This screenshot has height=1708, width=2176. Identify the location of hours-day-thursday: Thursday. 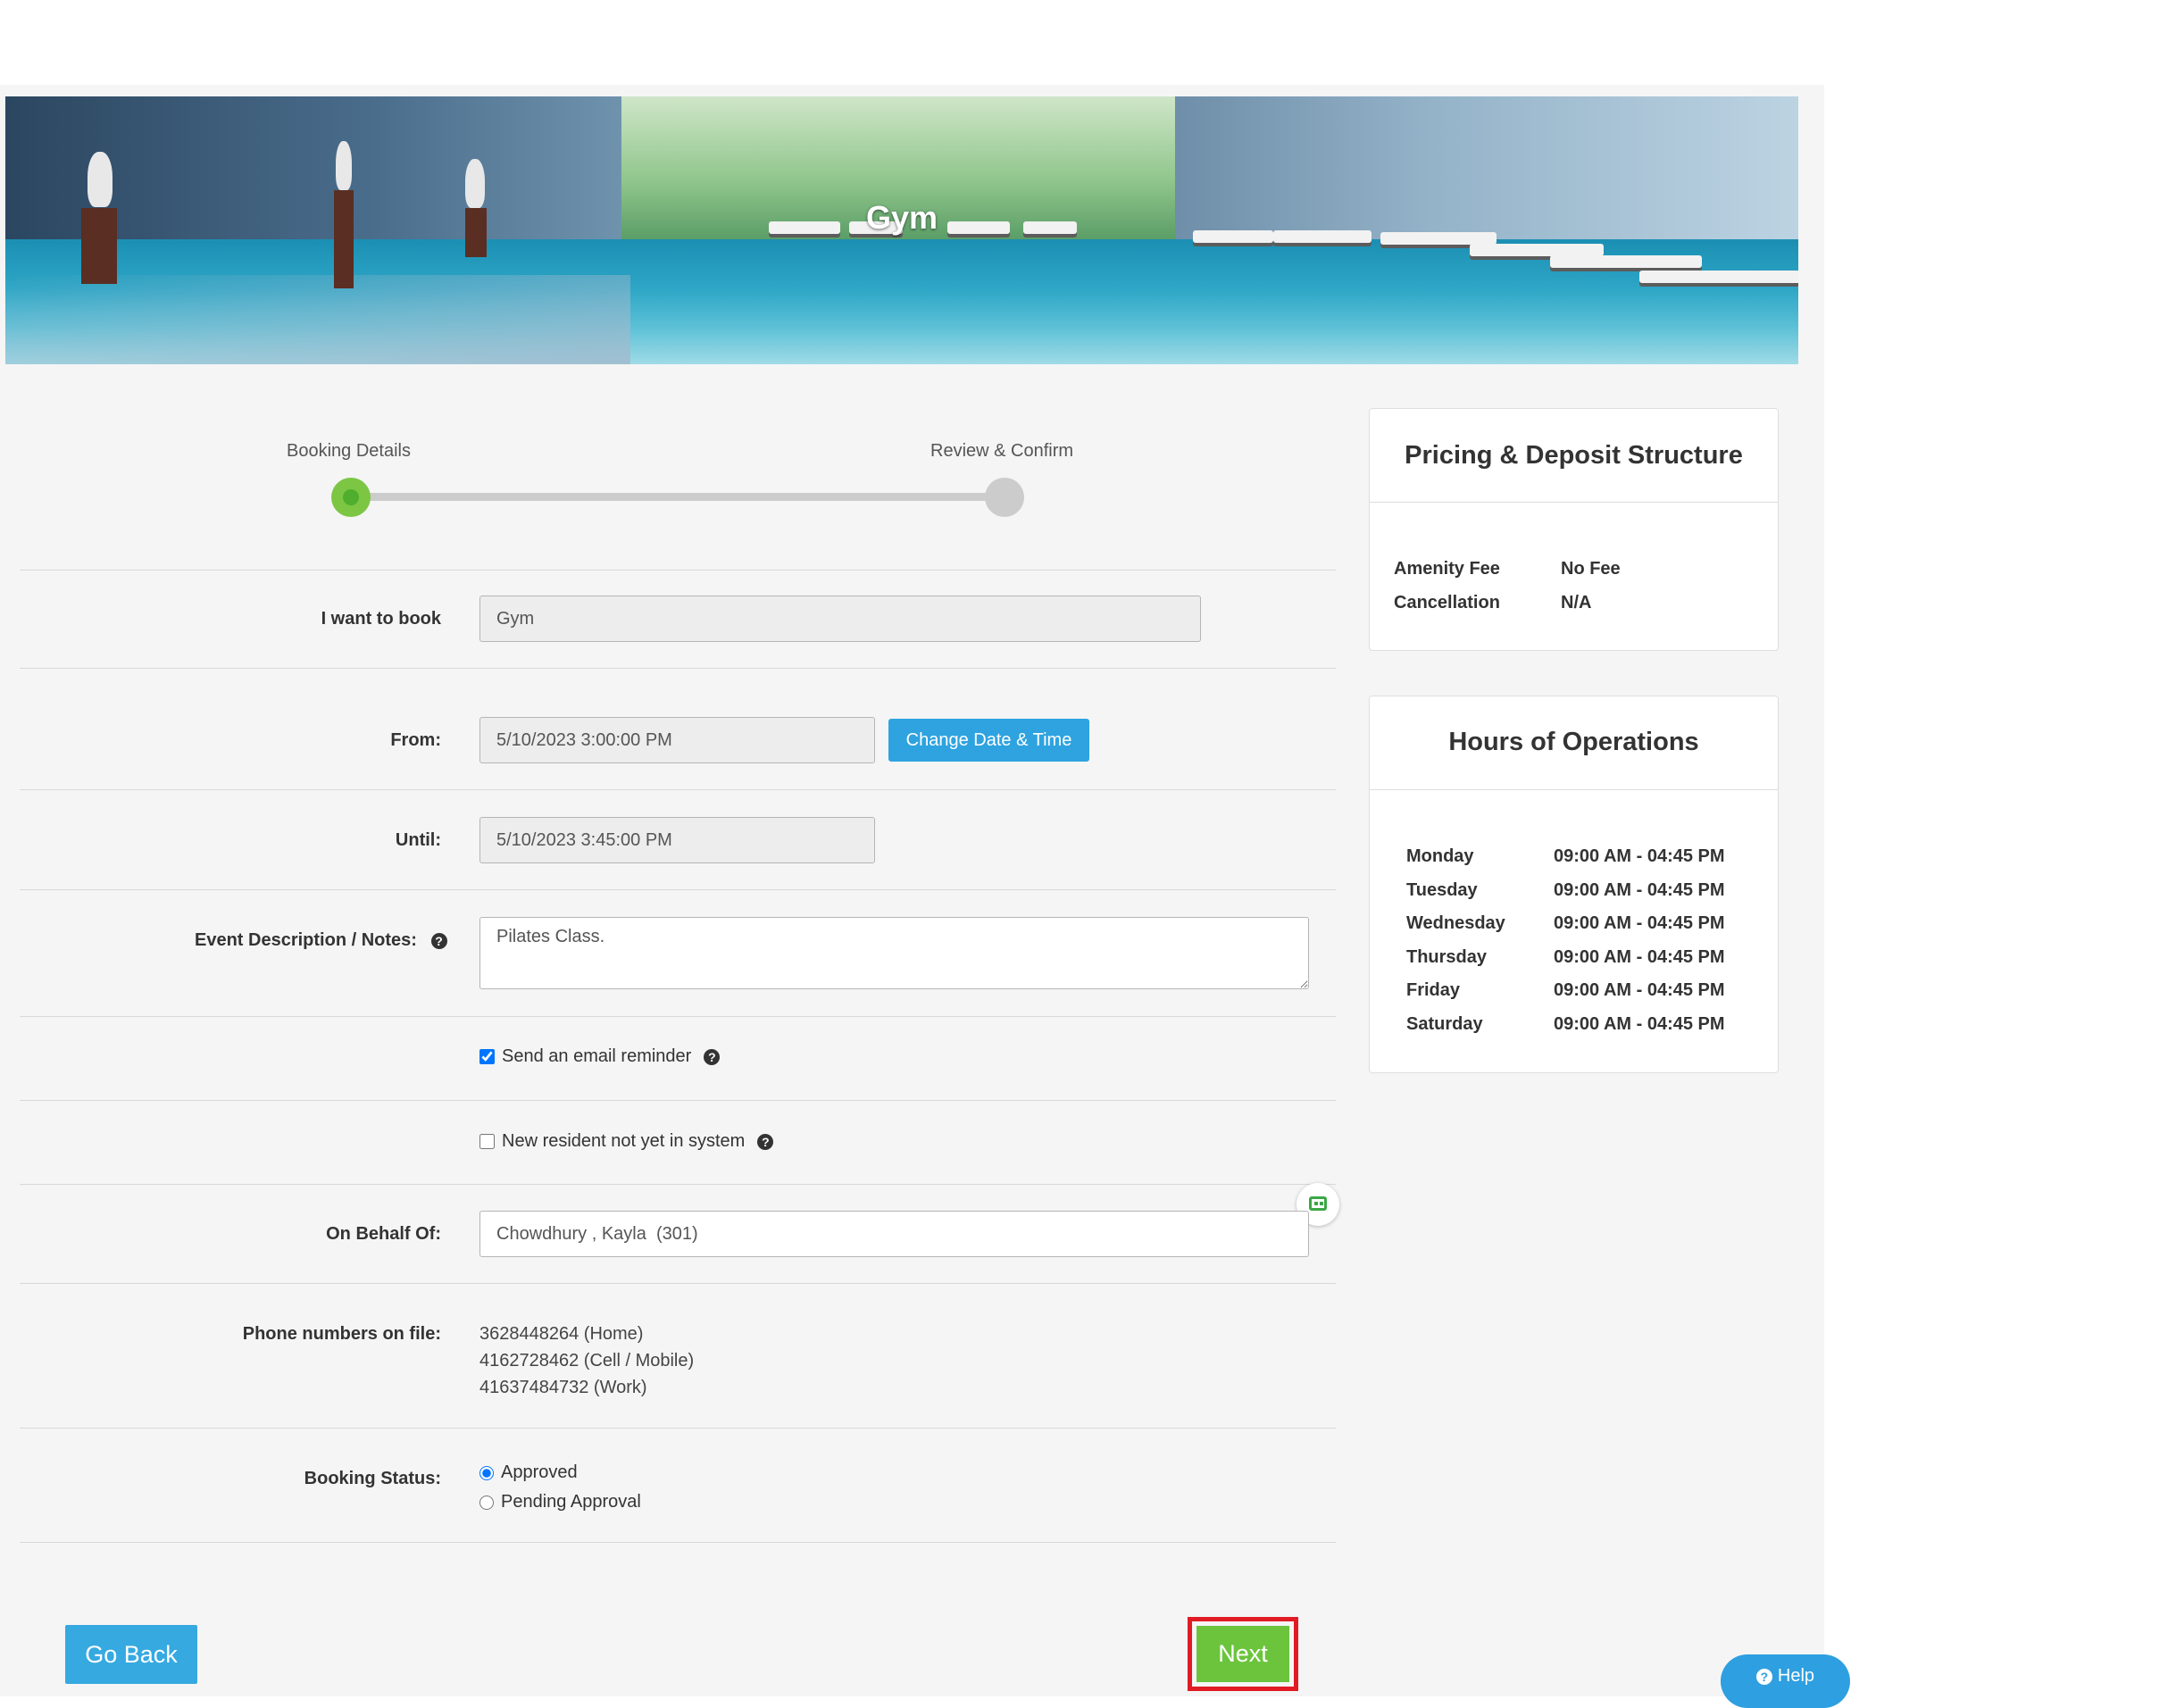
(1447, 957).